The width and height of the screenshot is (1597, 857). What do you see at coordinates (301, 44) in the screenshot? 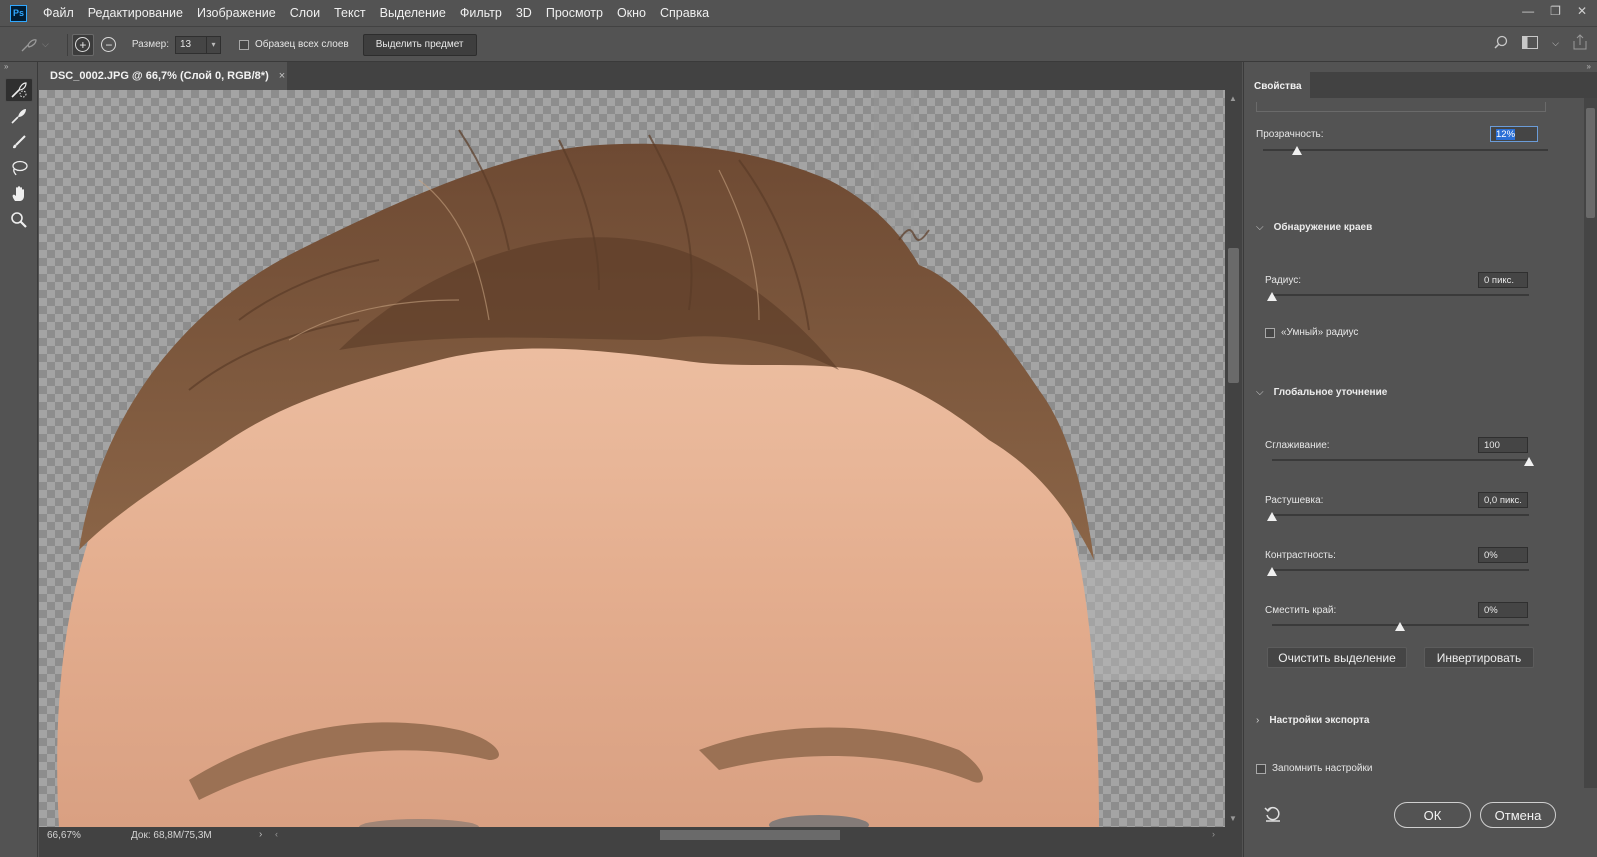
I see `sample-all-layers-label: Образец всех слоев` at bounding box center [301, 44].